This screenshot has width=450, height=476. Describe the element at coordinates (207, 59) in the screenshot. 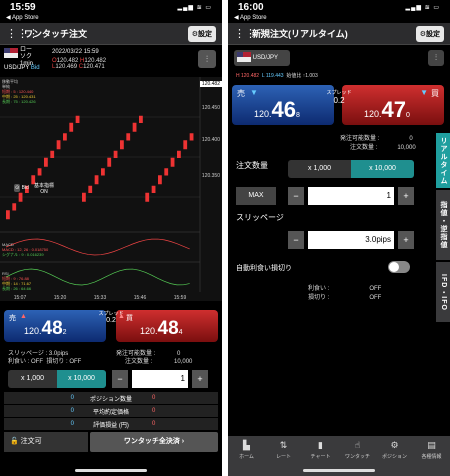

I see `chart-tool-button: ⫶` at that location.